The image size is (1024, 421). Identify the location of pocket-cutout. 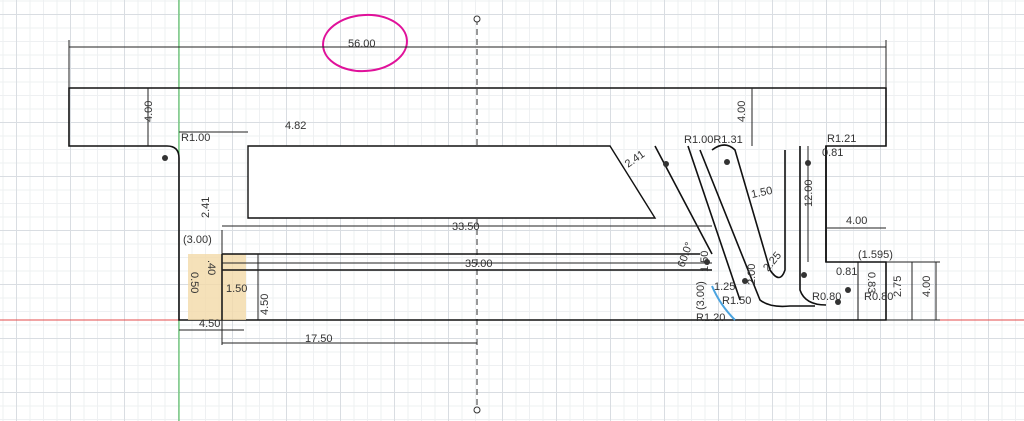
(452, 182).